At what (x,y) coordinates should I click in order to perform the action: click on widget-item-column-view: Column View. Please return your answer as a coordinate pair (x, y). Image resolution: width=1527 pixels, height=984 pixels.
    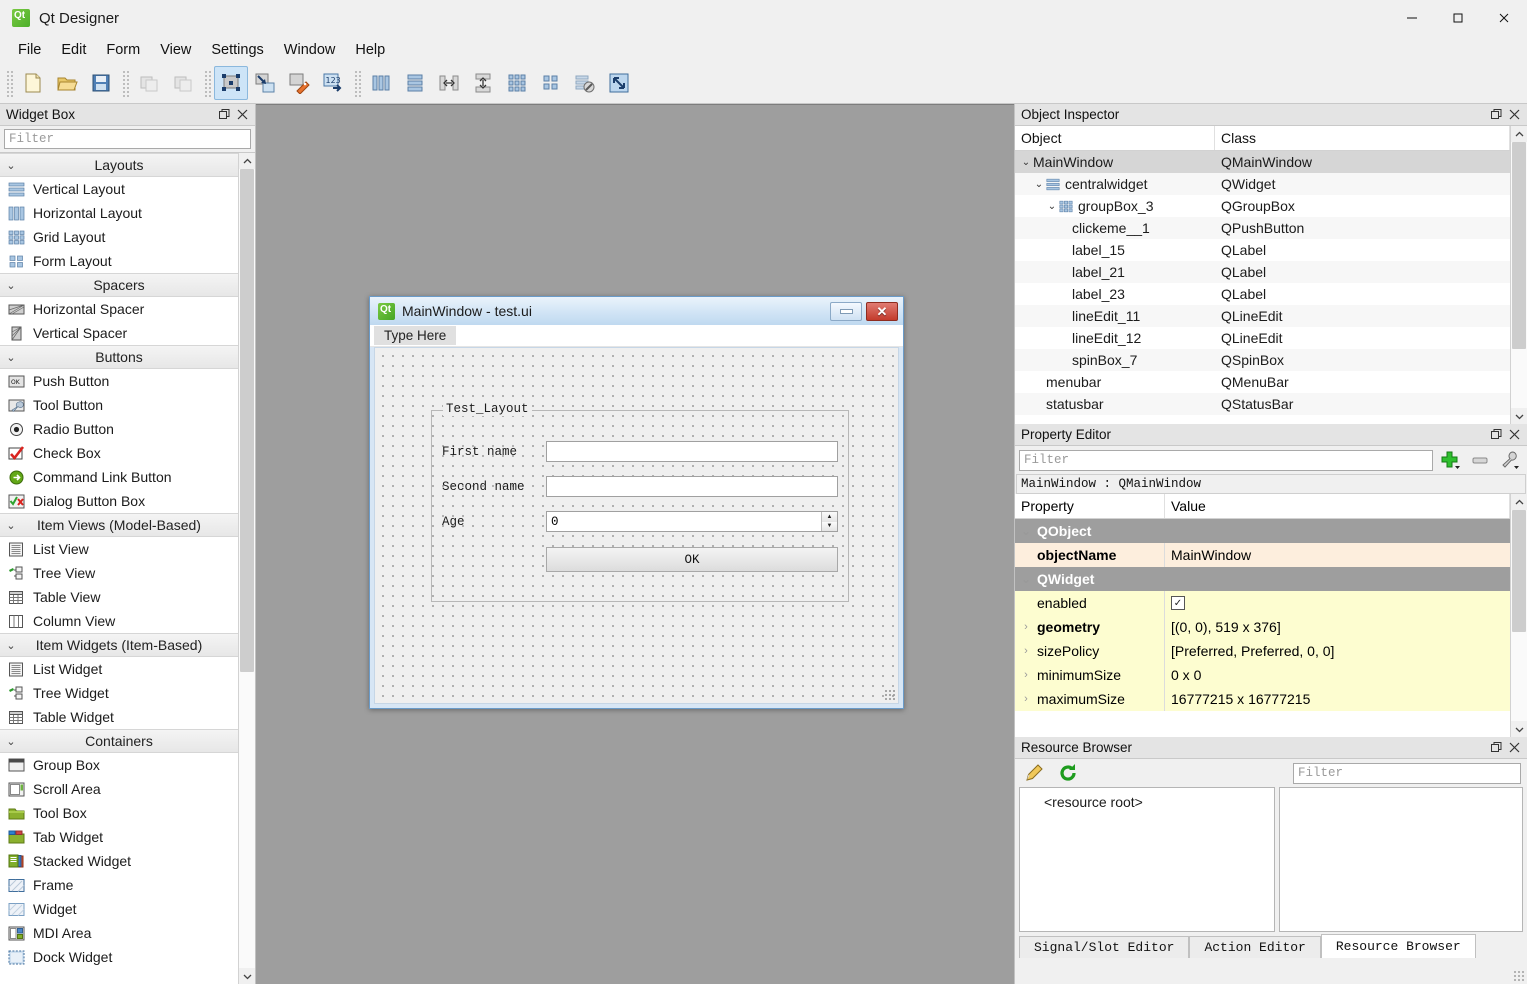
    Looking at the image, I should click on (119, 621).